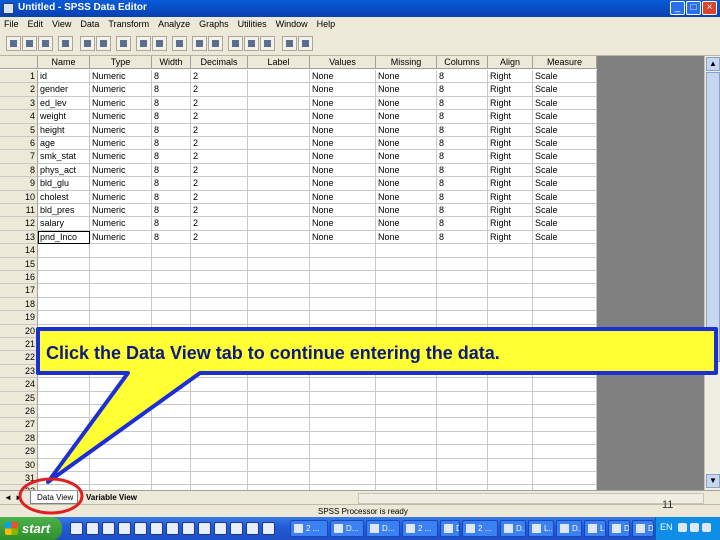 Image resolution: width=720 pixels, height=540 pixels. What do you see at coordinates (292, 24) in the screenshot?
I see `menu-window: Window` at bounding box center [292, 24].